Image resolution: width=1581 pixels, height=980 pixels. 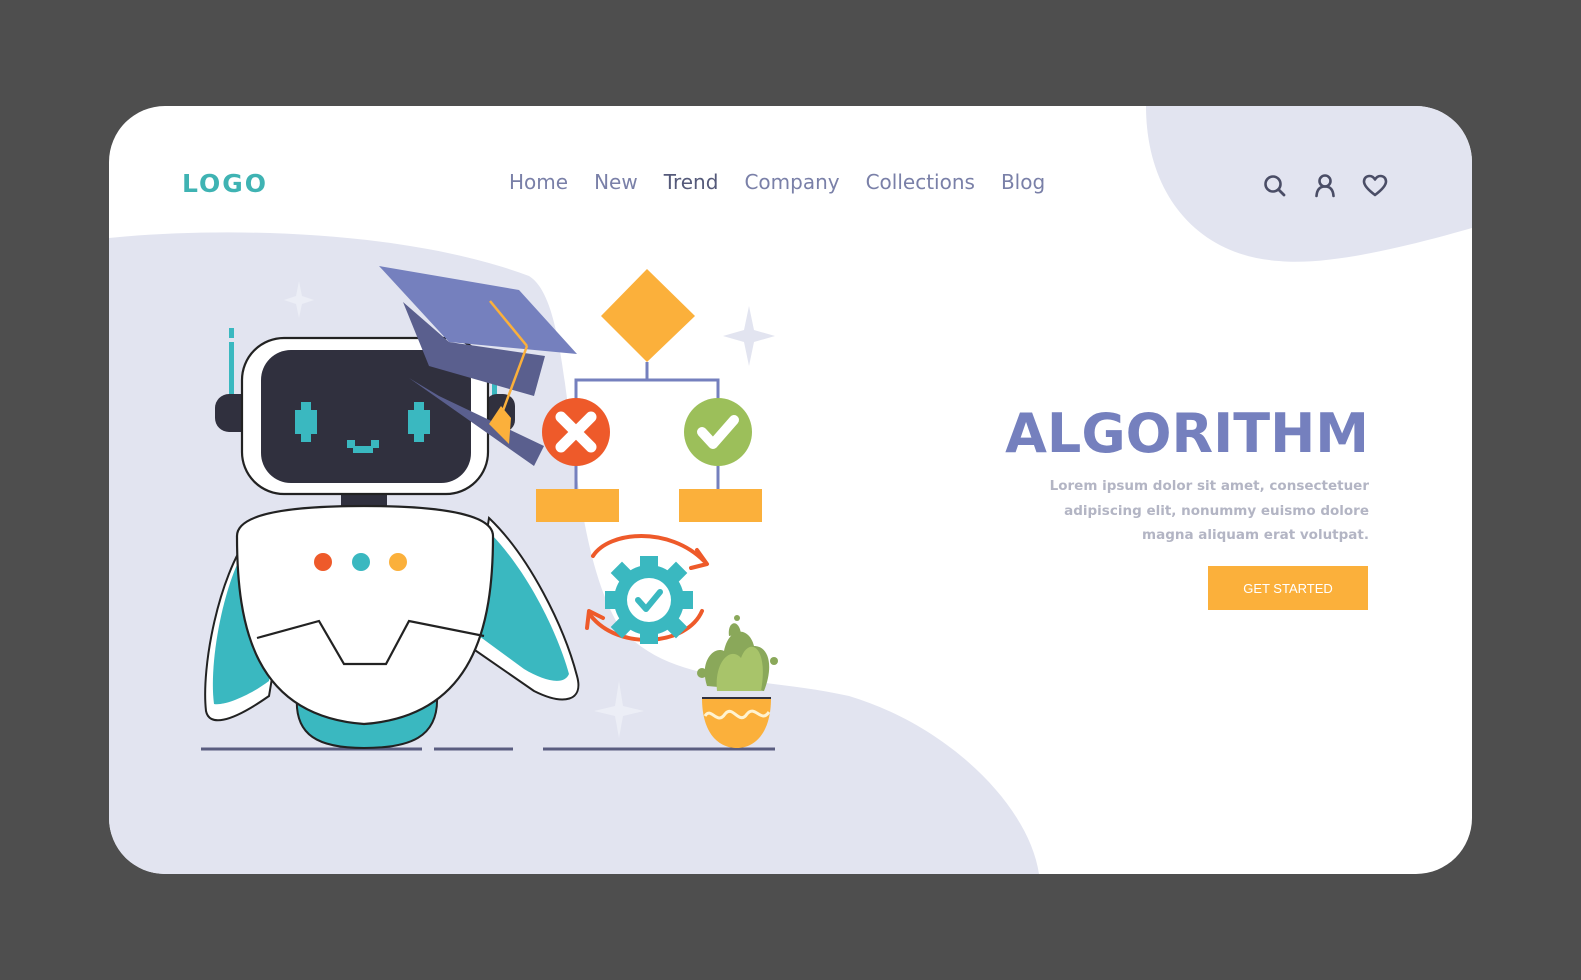 I want to click on get-started-button: GET STARTED, so click(x=1288, y=588).